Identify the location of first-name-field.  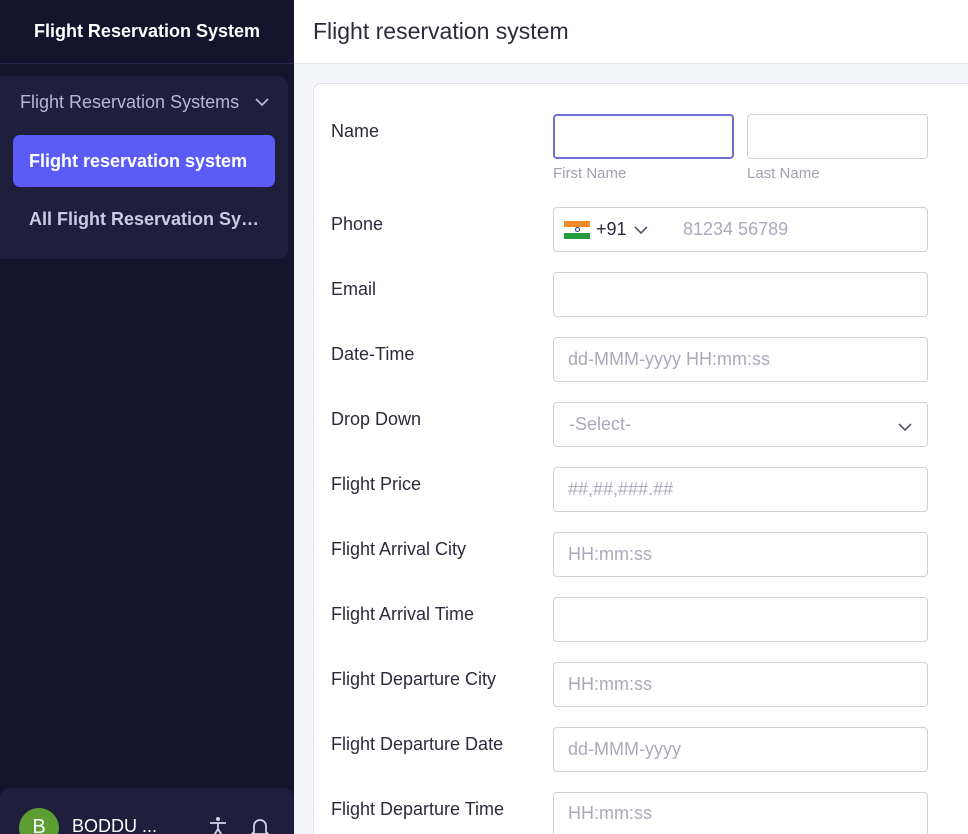
(643, 136).